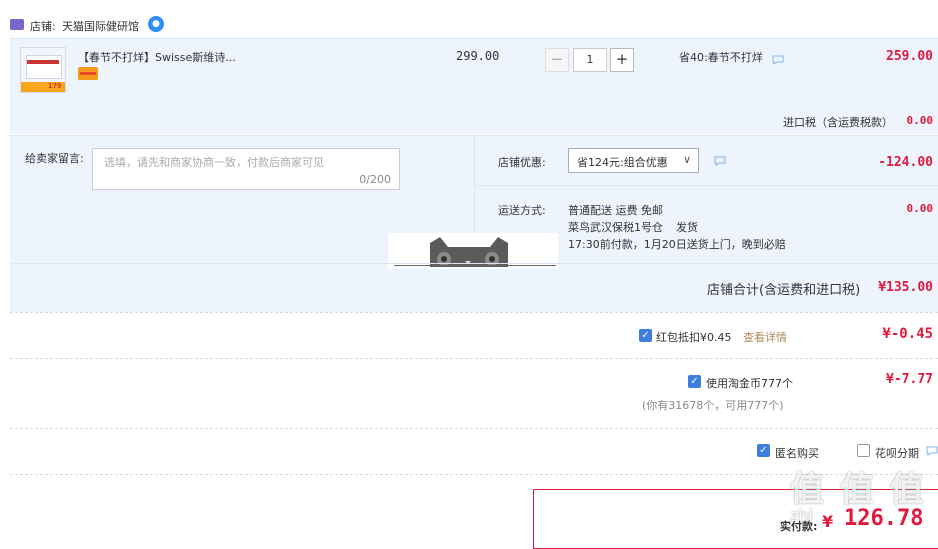  I want to click on redpacket-value: ¥-0.45, so click(907, 334).